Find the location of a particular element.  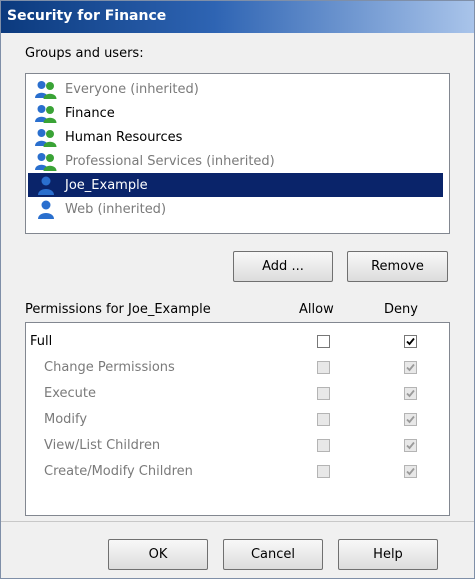

deny-column-header: Deny is located at coordinates (401, 309).